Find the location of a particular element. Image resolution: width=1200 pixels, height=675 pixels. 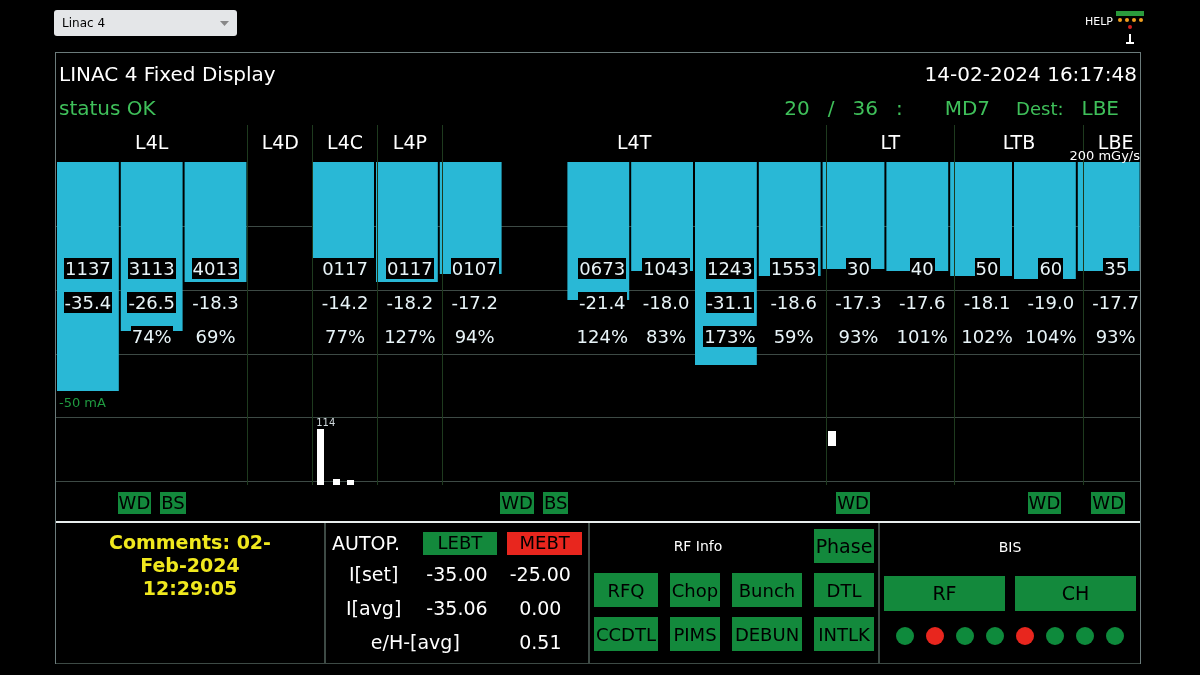

help-link: HELP is located at coordinates (1099, 20).